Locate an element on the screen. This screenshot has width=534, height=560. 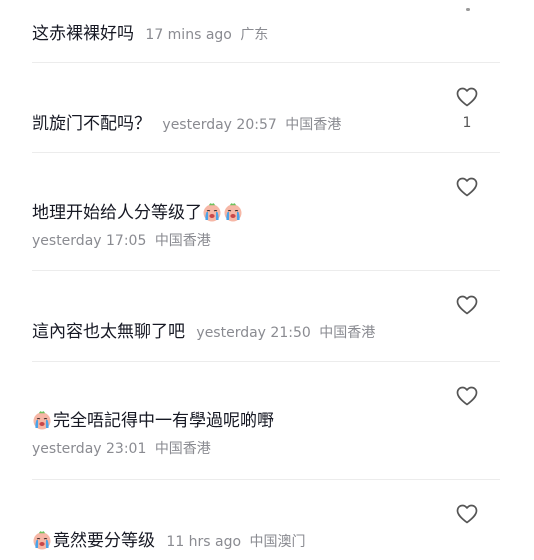
comment-location: 中国澳门 is located at coordinates (277, 542).